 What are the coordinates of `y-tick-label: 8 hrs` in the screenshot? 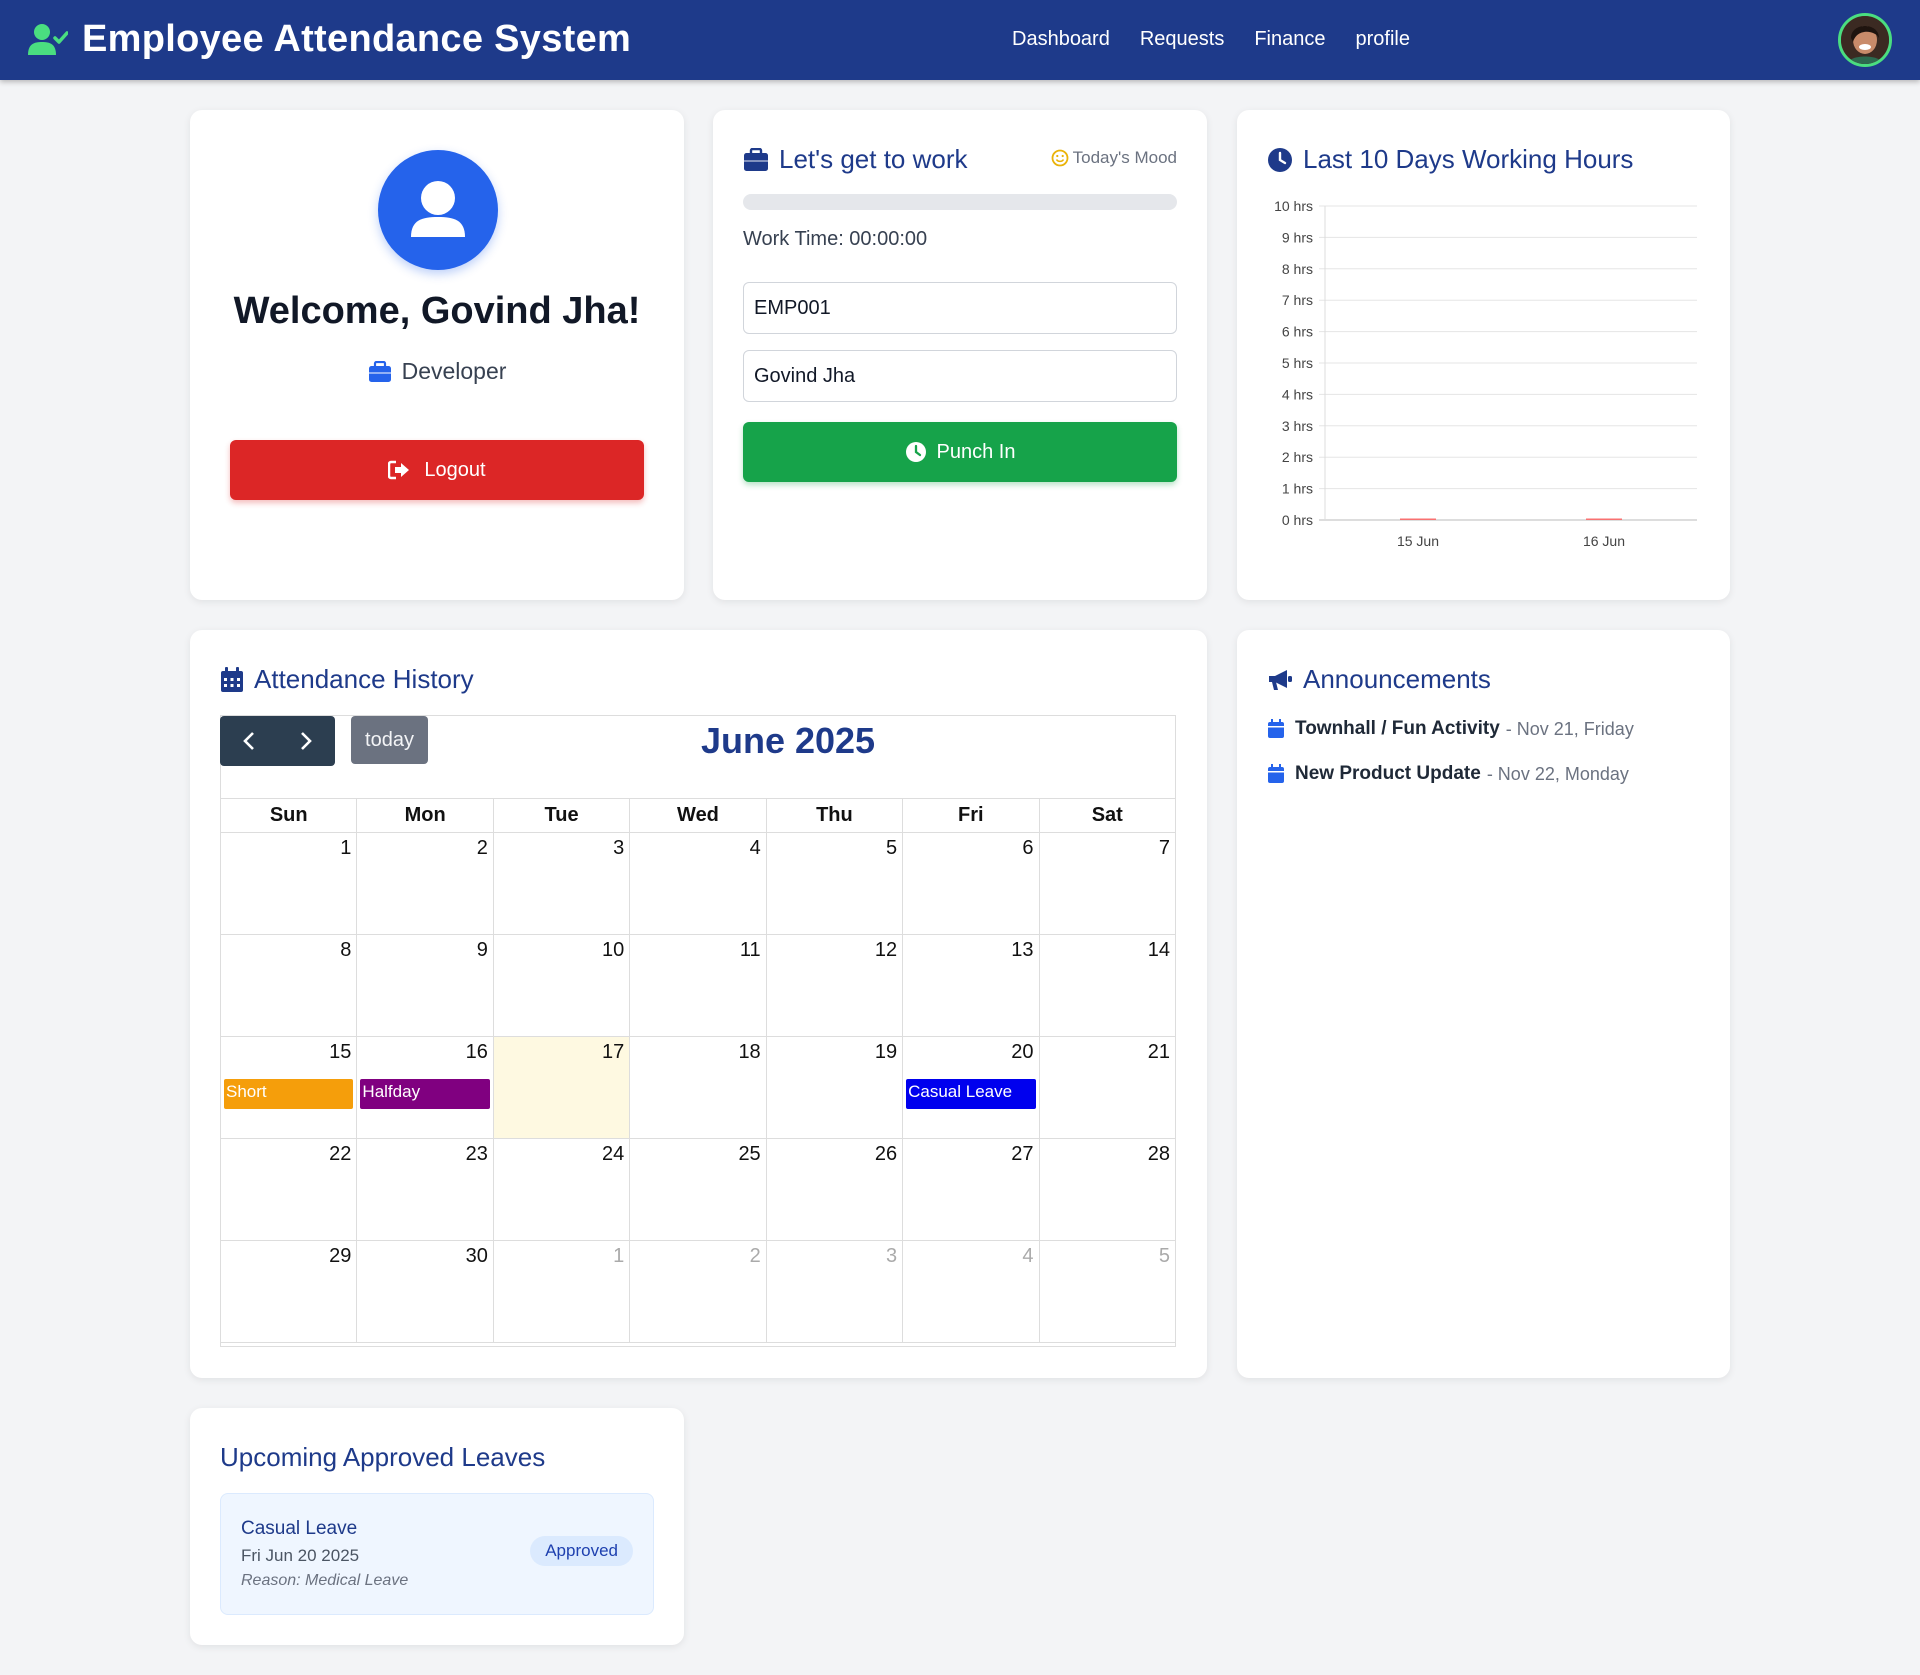 It's located at (1297, 269).